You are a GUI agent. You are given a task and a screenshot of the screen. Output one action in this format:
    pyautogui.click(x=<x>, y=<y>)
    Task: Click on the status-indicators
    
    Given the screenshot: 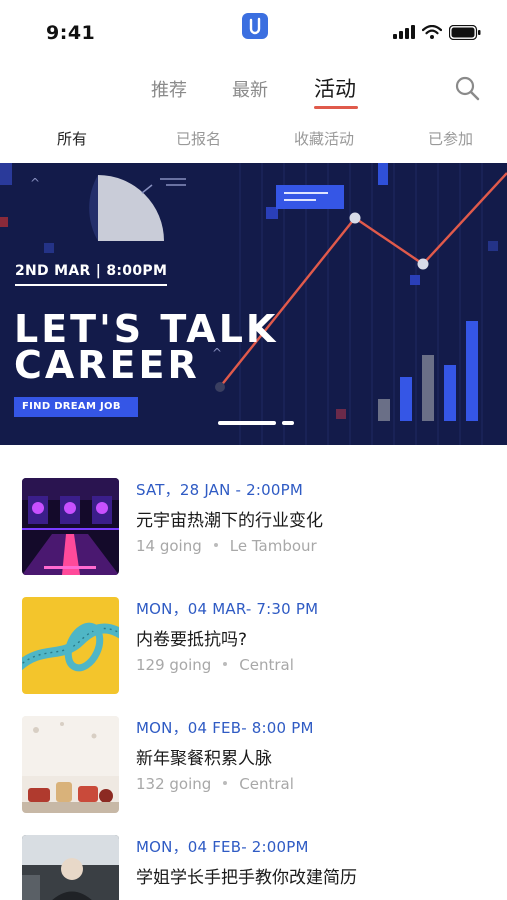 What is the action you would take?
    pyautogui.click(x=437, y=32)
    